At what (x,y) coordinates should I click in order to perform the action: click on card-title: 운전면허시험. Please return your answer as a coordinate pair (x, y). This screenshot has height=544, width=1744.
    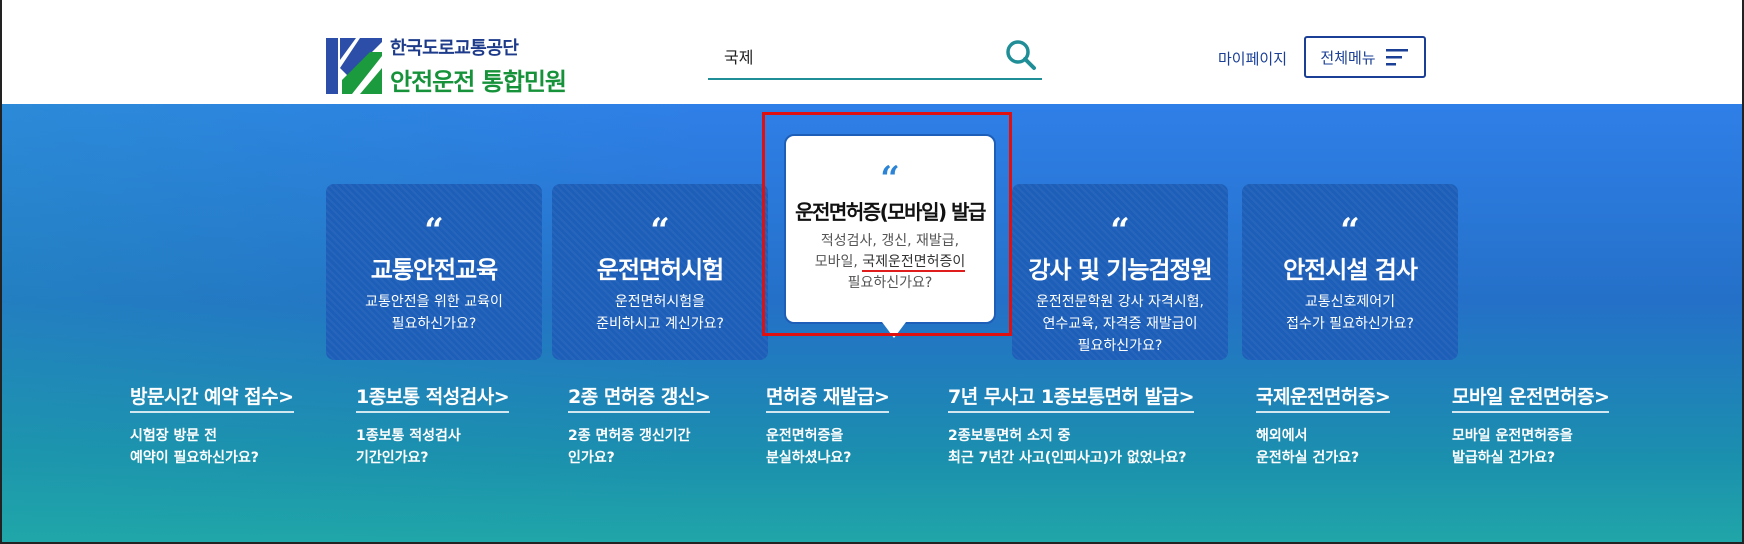
    Looking at the image, I should click on (660, 270).